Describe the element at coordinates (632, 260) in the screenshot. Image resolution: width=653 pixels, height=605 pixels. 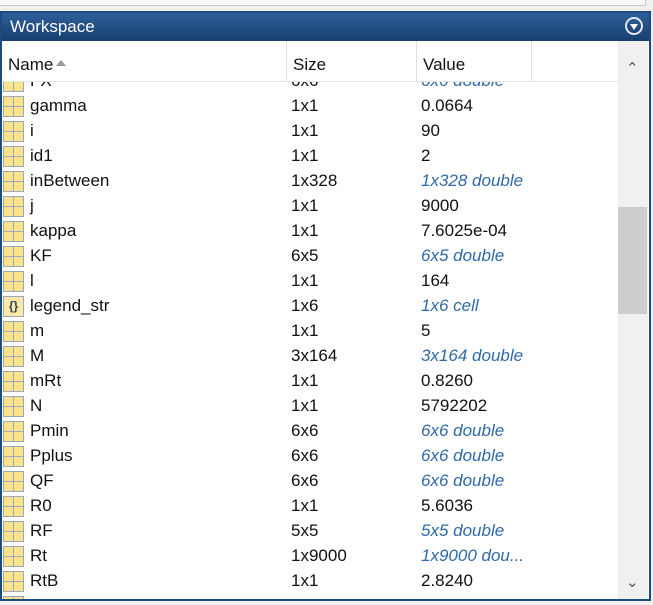
I see `scroll-thumb` at that location.